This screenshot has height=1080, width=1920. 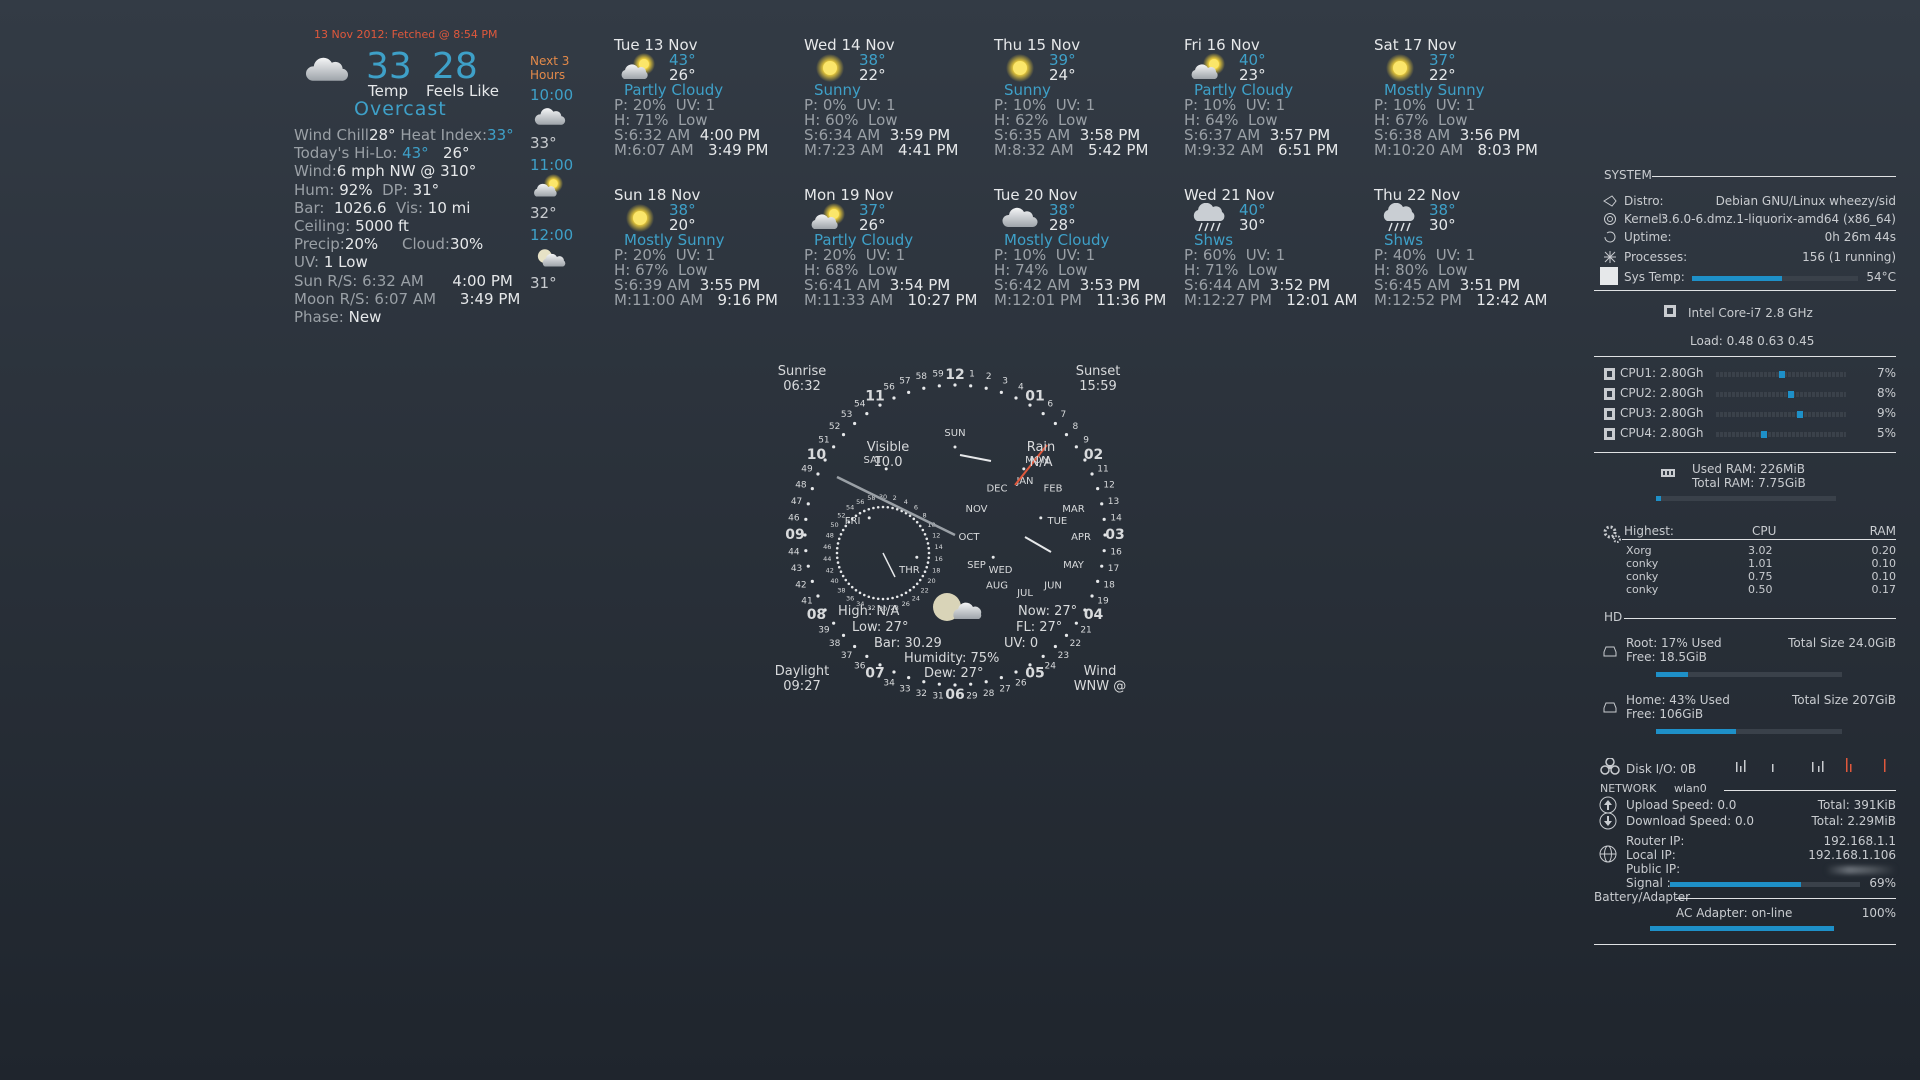 What do you see at coordinates (889, 565) in the screenshot?
I see `seconds-hand` at bounding box center [889, 565].